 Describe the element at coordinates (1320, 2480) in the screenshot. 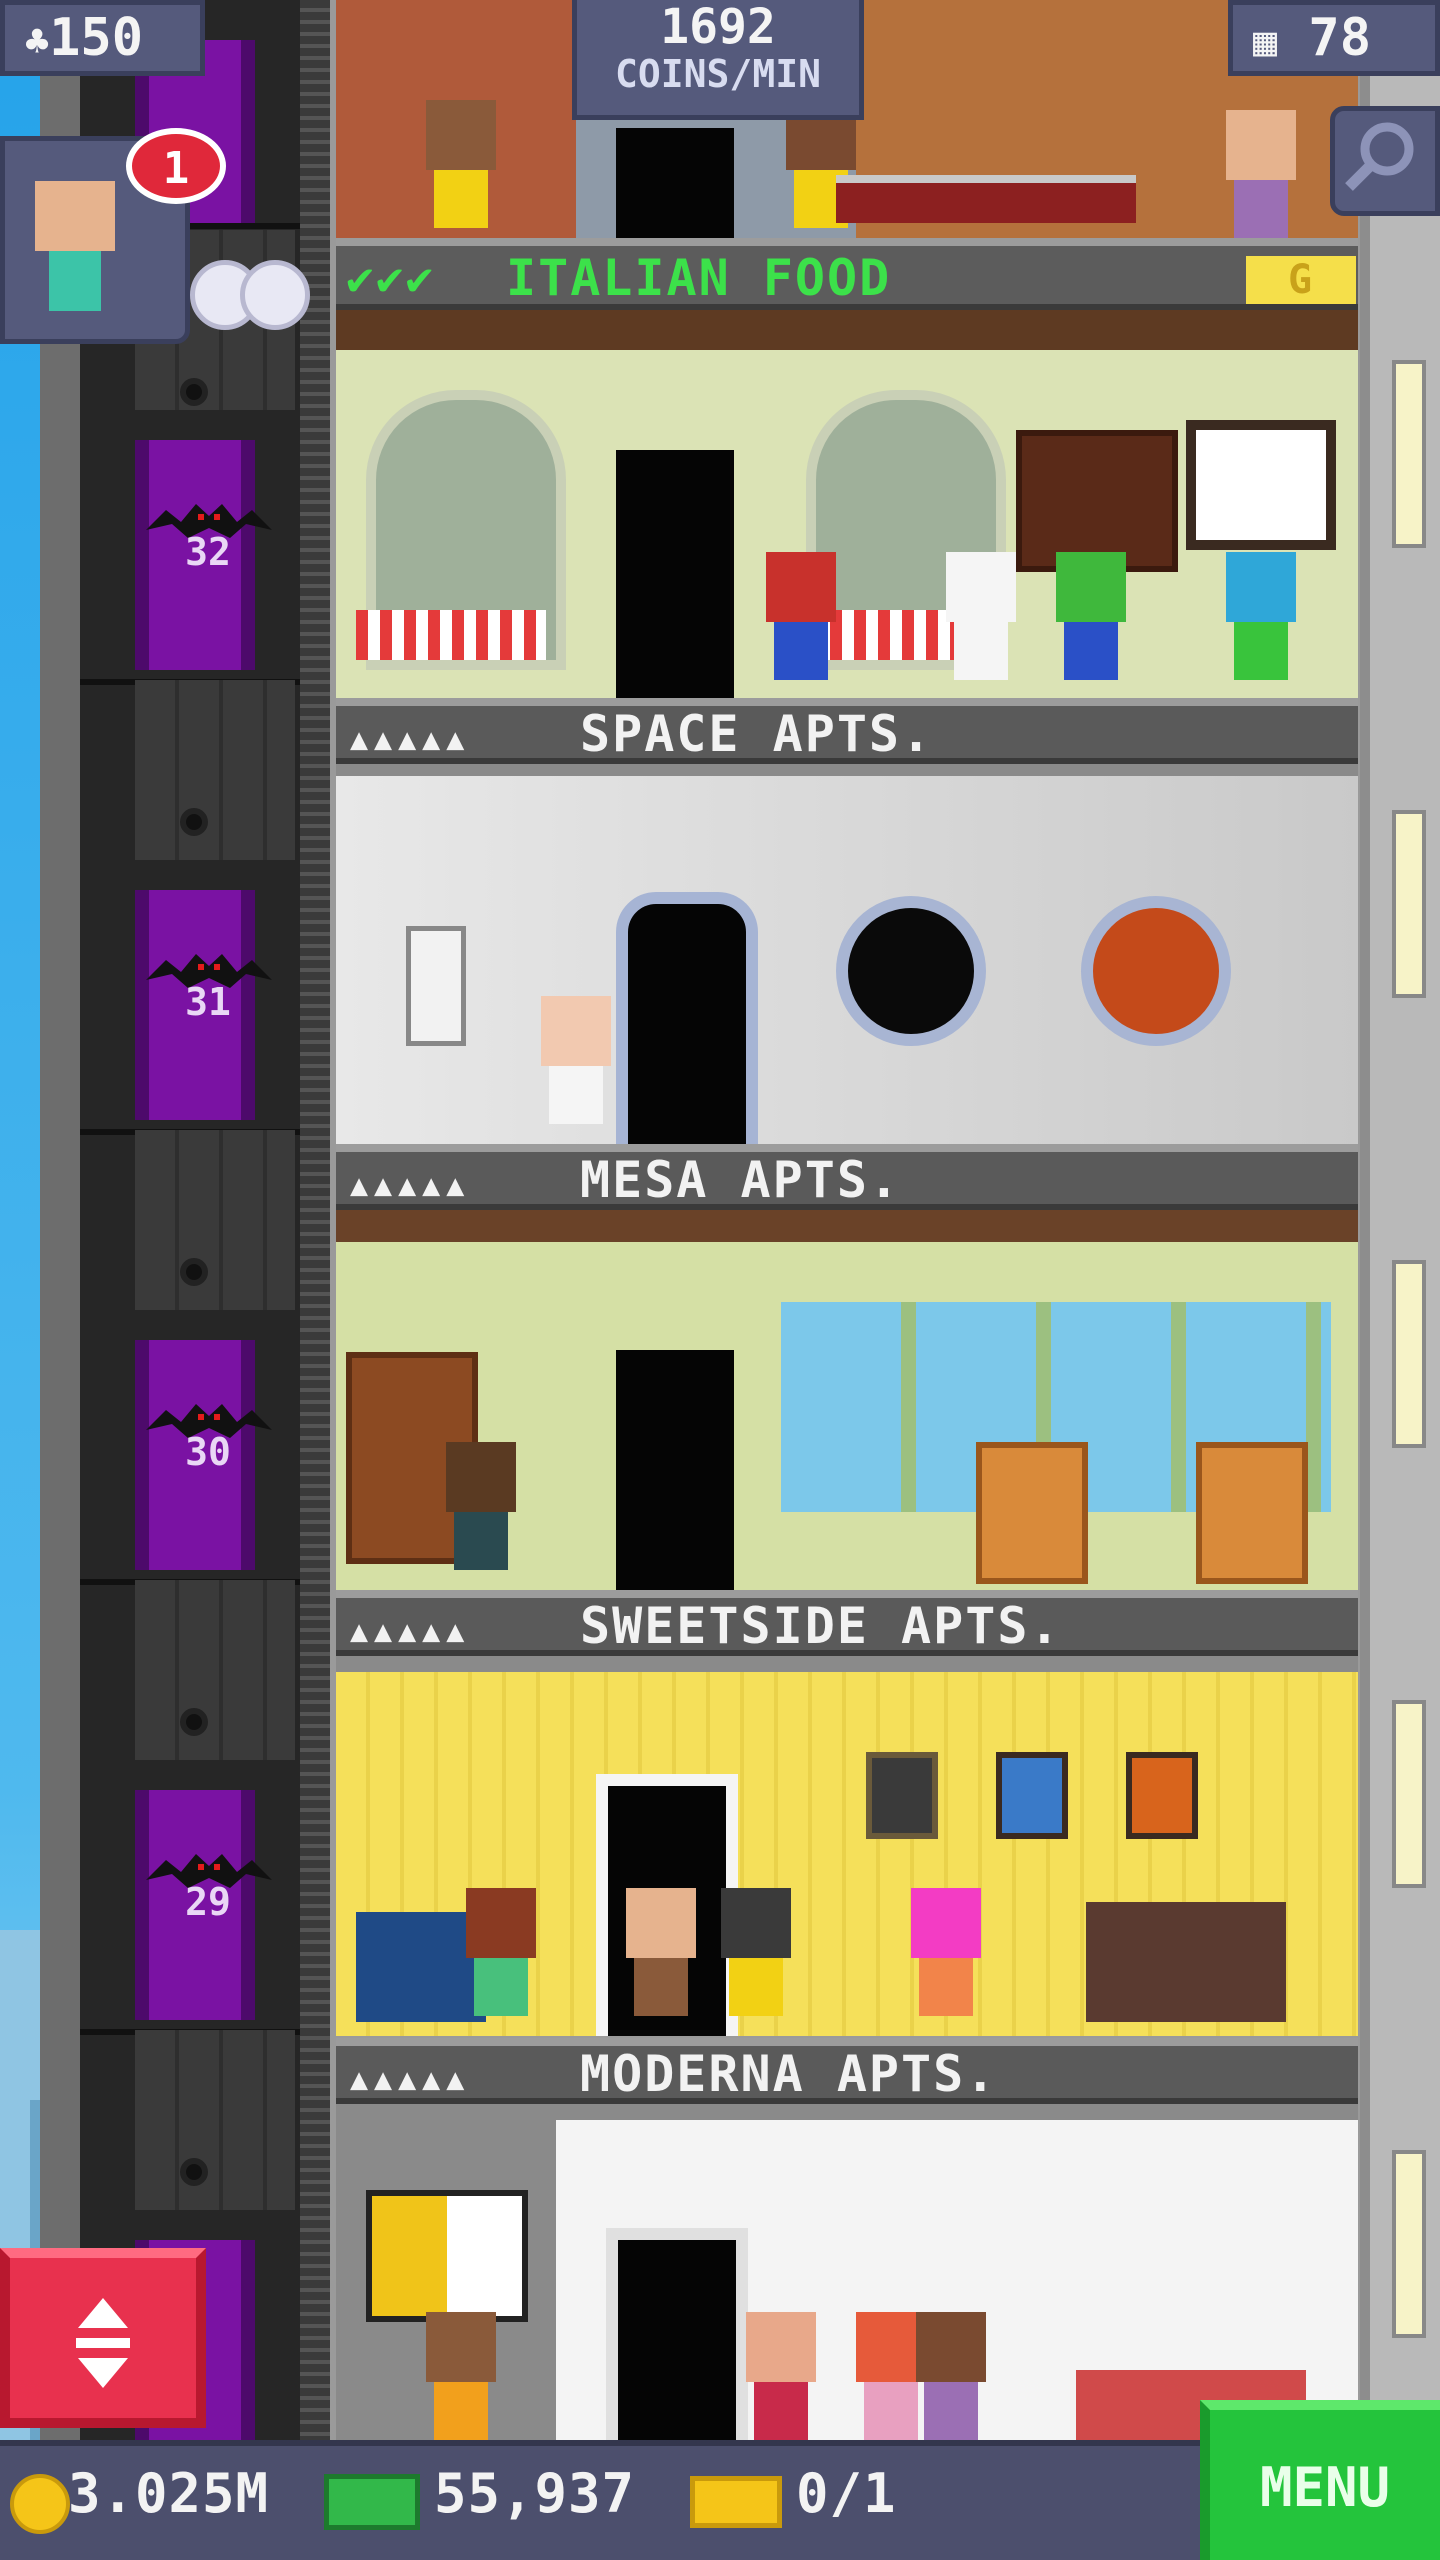

I see `menu-button: MENU` at that location.